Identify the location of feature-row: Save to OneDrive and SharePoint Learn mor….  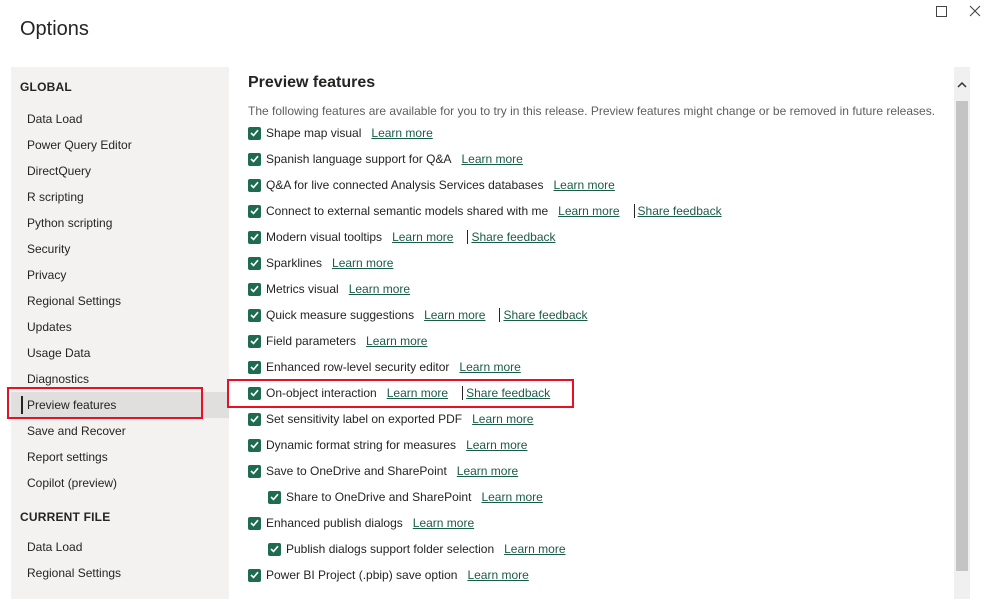
(598, 471).